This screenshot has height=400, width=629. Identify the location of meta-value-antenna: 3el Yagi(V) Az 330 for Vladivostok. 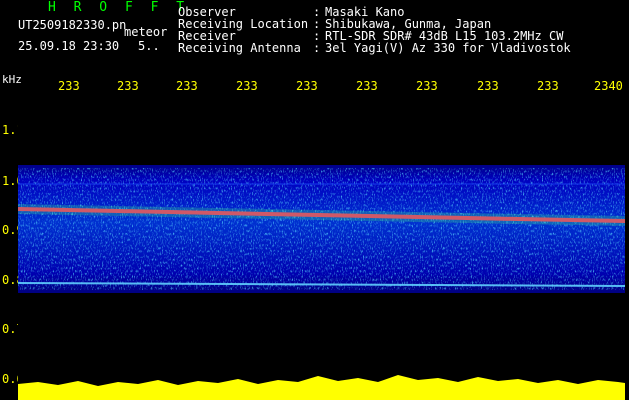
(448, 48).